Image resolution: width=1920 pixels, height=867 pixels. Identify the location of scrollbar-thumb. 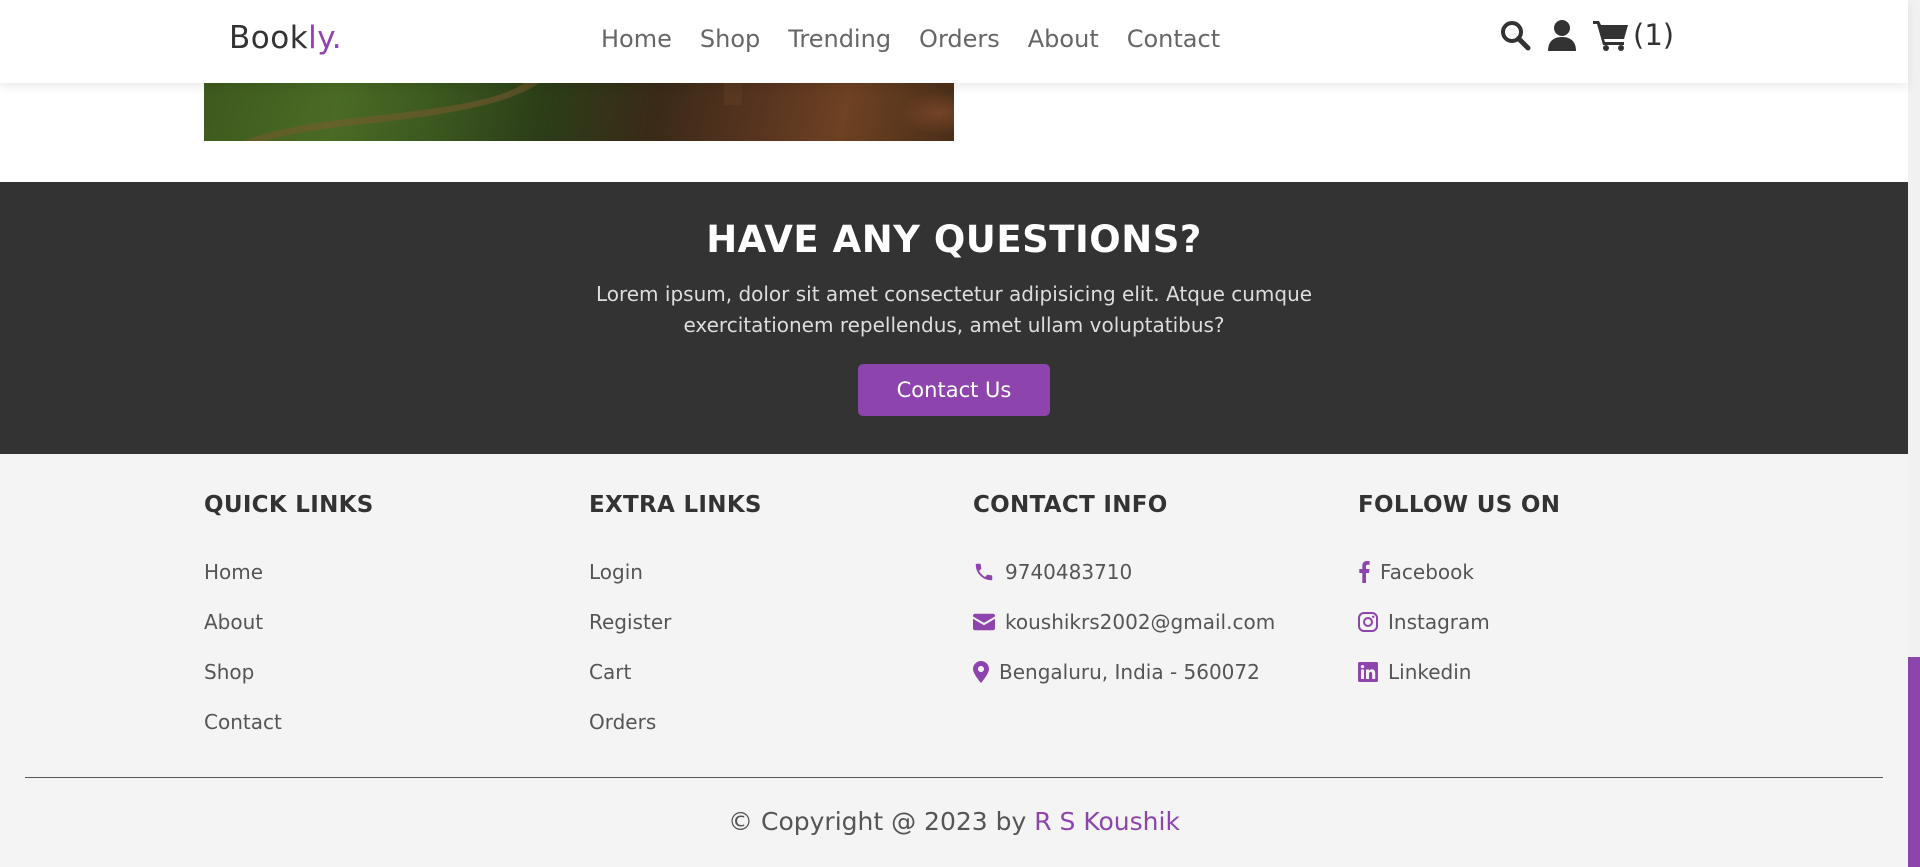
(1914, 762).